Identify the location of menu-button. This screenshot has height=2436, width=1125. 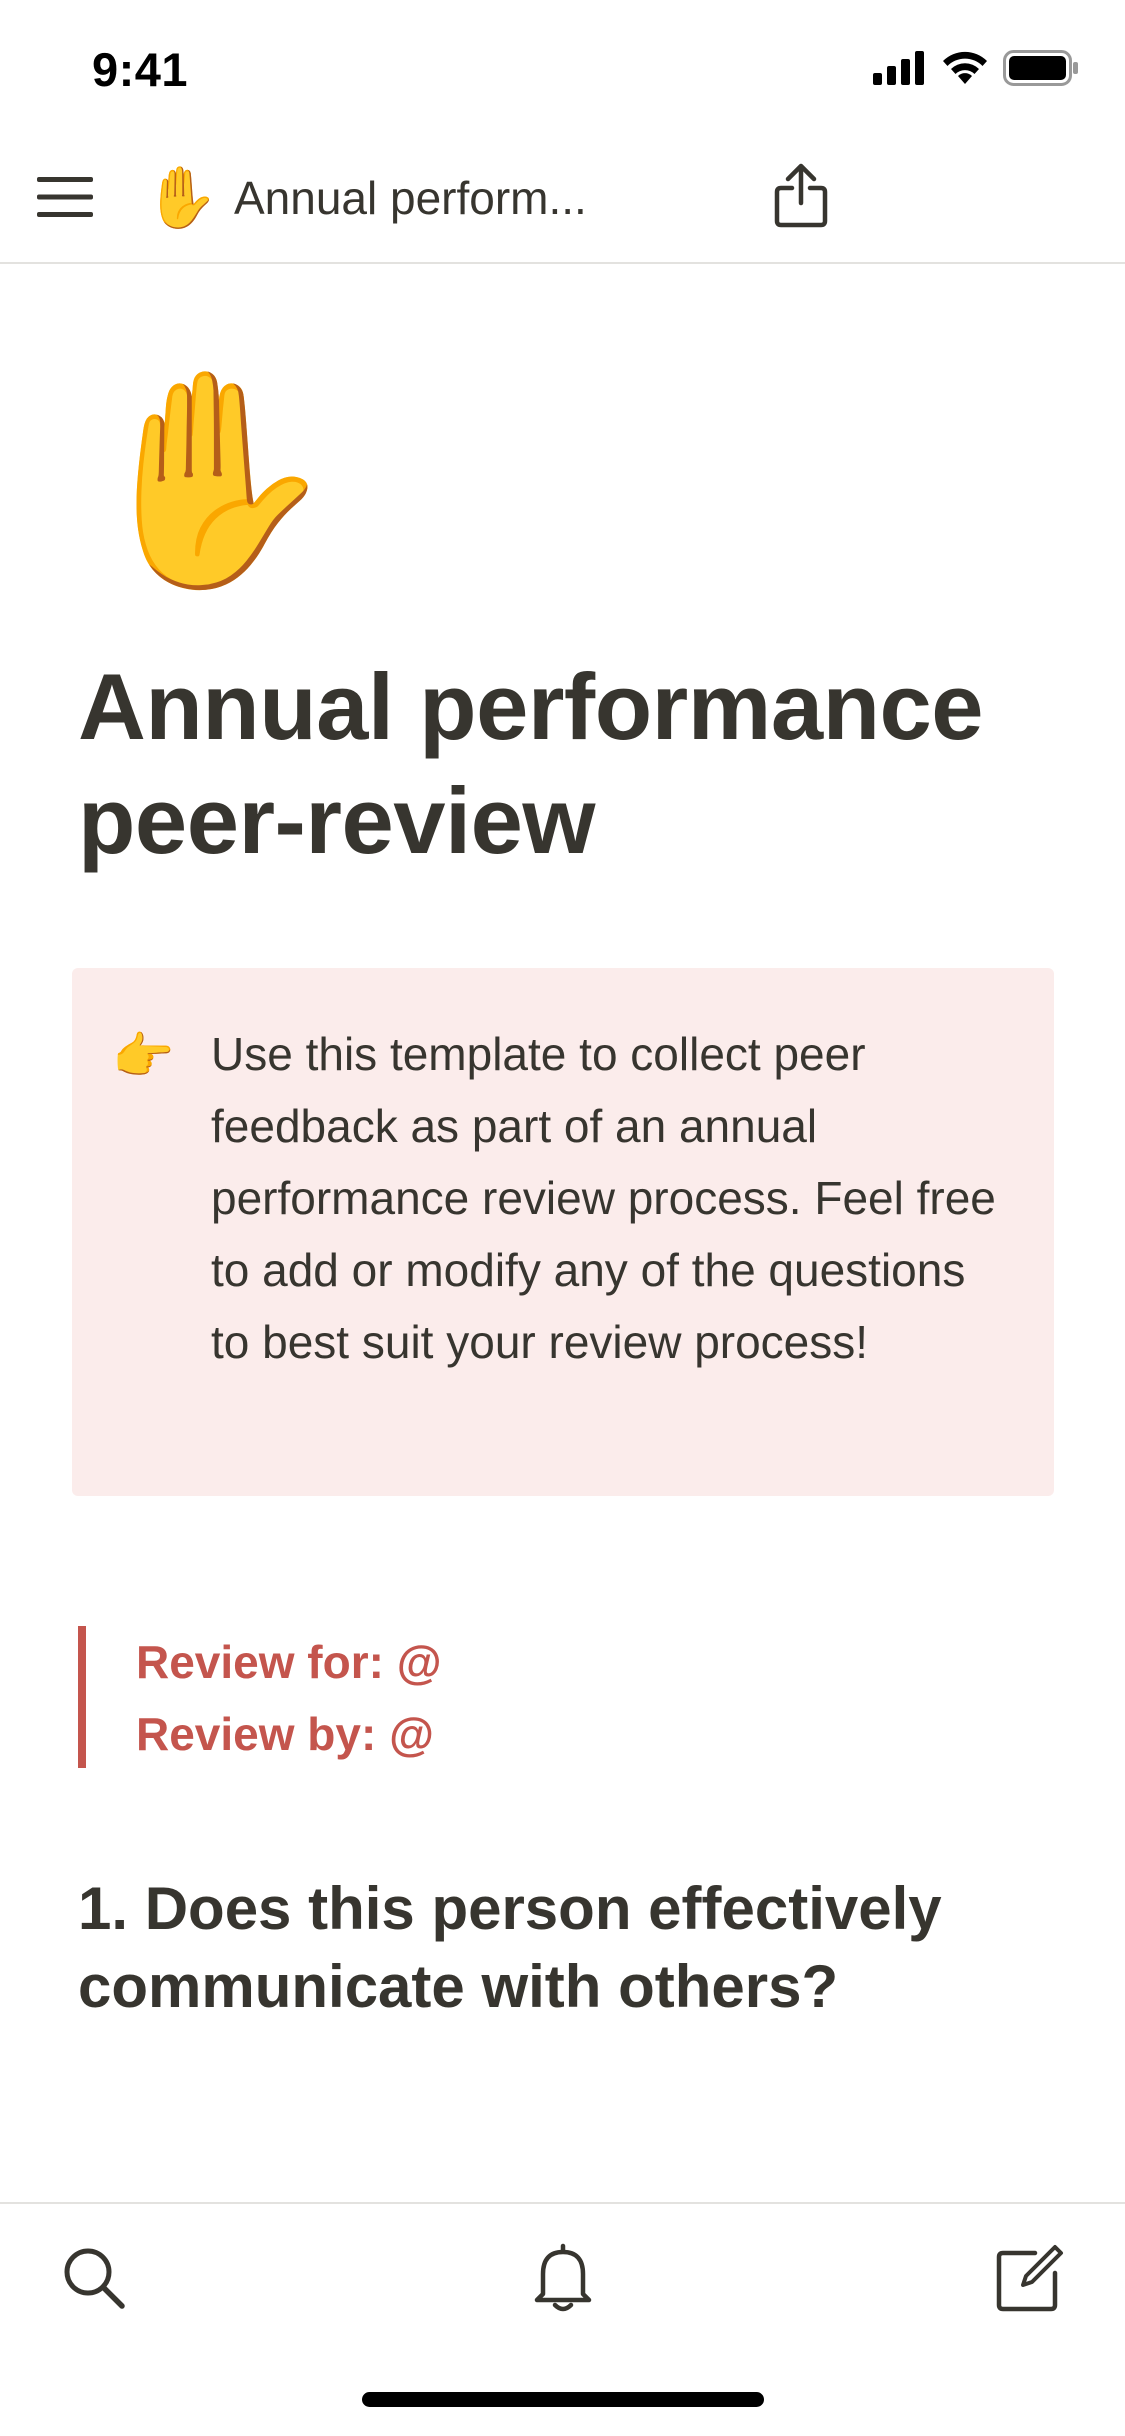
(65, 199).